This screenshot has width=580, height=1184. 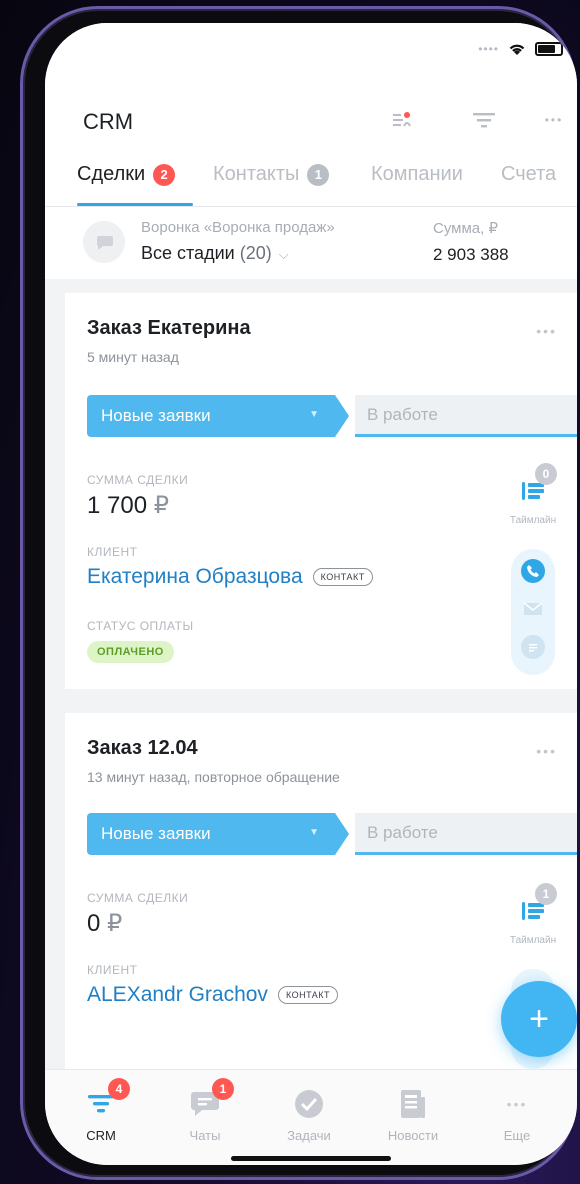 I want to click on client-link: ALEXandr Grachov КОНТАКТ, so click(x=213, y=995).